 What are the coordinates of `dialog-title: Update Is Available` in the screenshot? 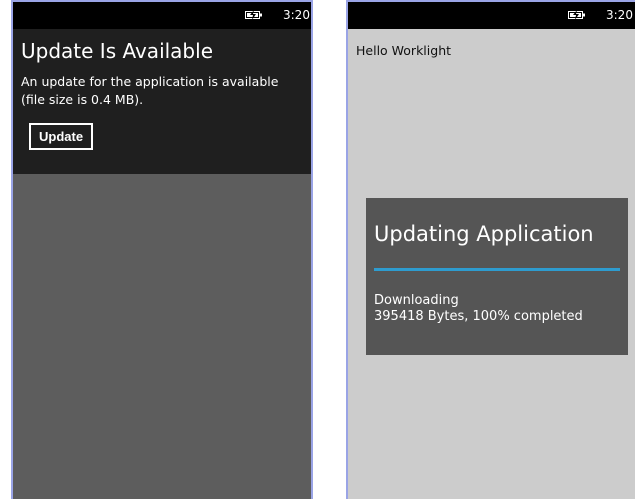 It's located at (117, 51).